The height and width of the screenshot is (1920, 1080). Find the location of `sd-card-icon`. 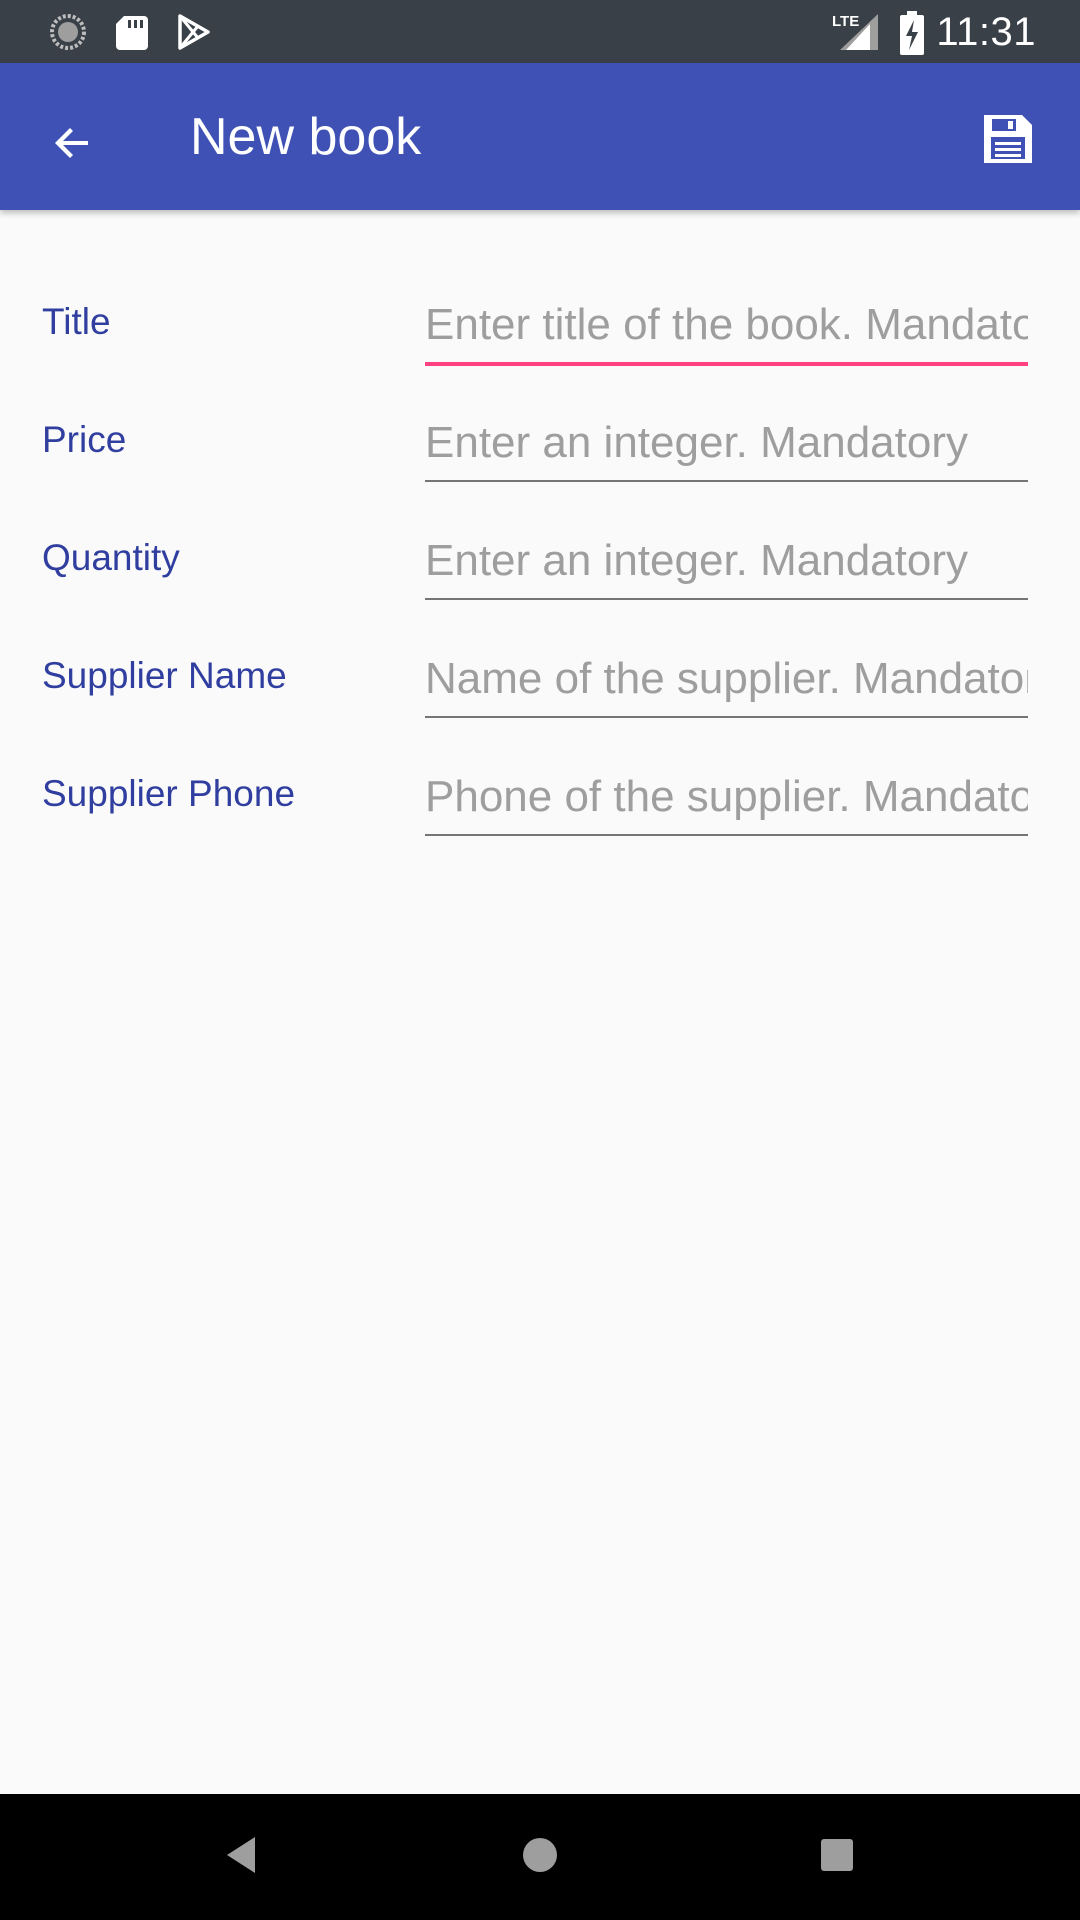

sd-card-icon is located at coordinates (132, 32).